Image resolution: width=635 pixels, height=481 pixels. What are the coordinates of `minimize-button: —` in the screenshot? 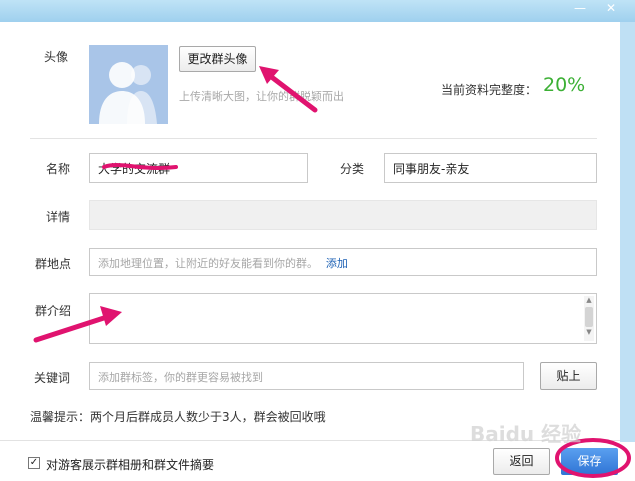 It's located at (580, 9).